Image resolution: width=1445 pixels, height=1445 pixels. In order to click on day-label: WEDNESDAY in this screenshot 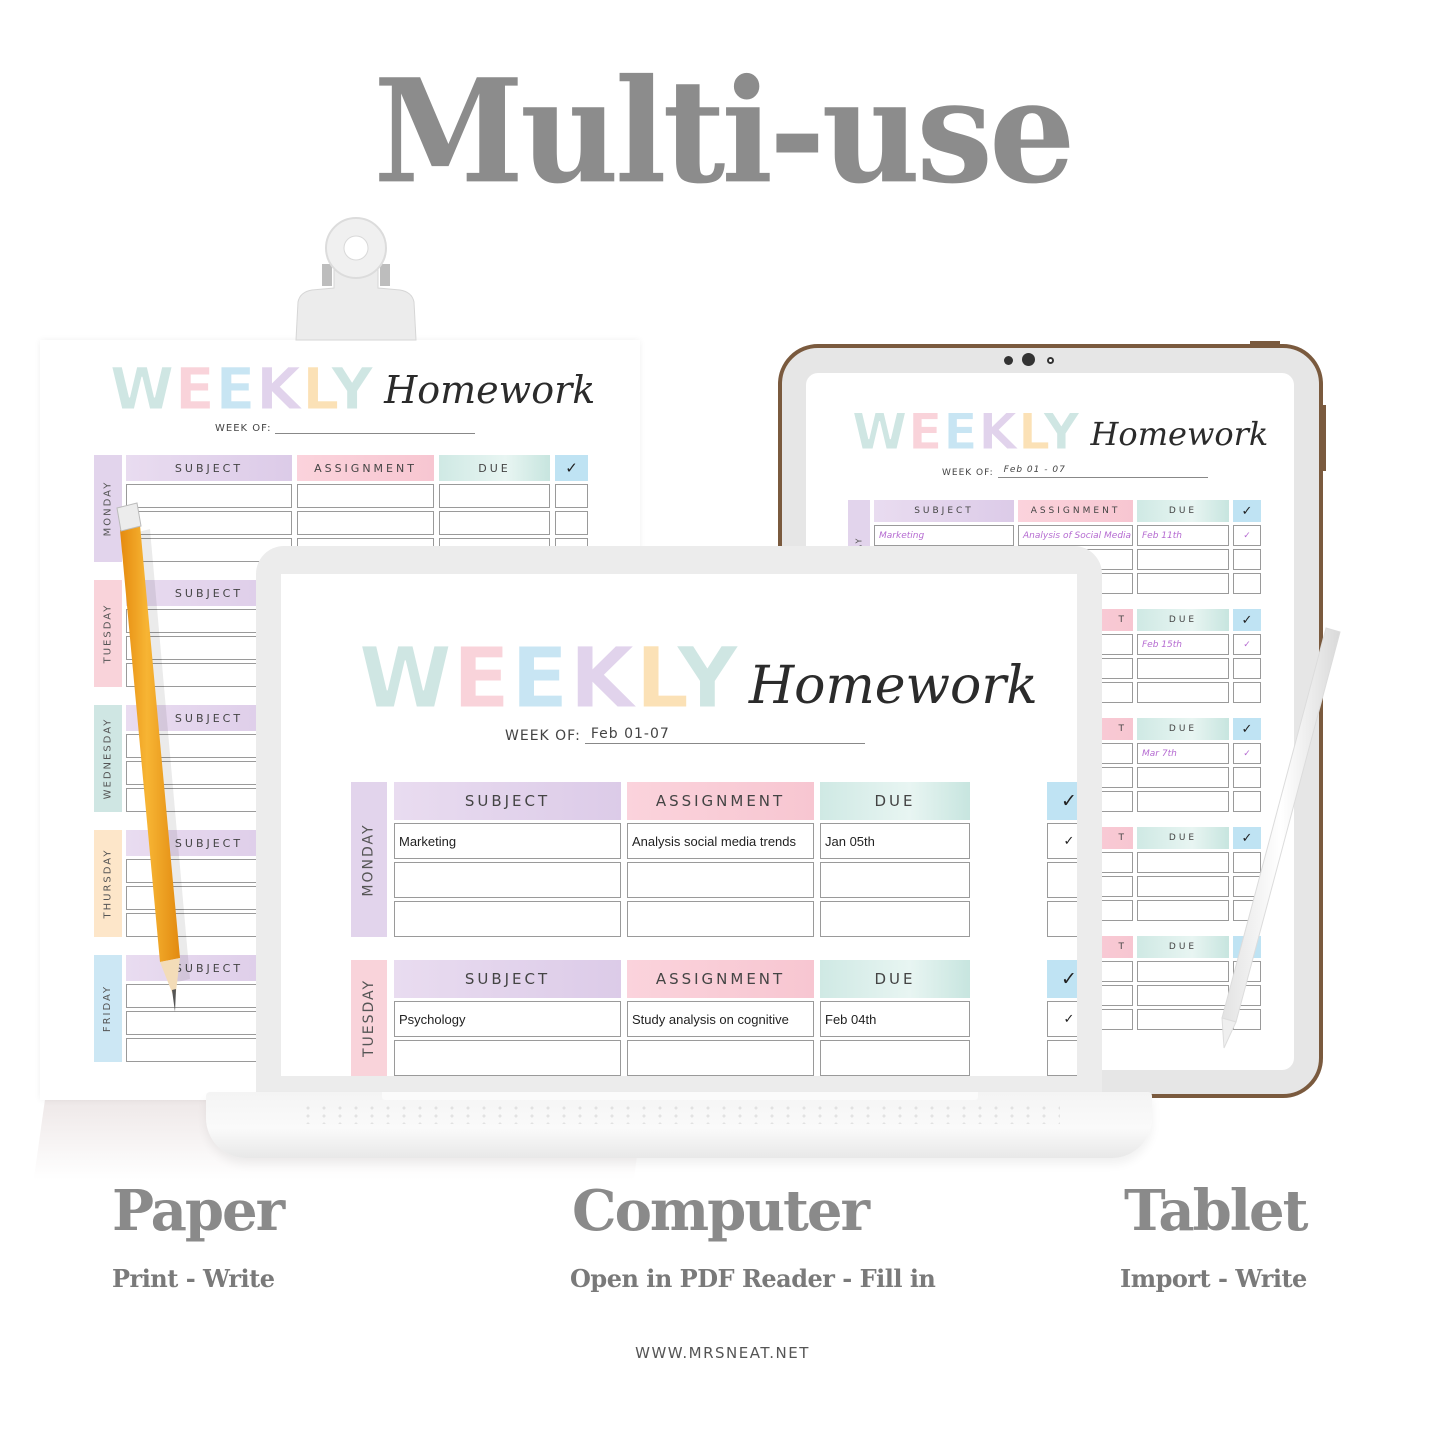, I will do `click(108, 758)`.